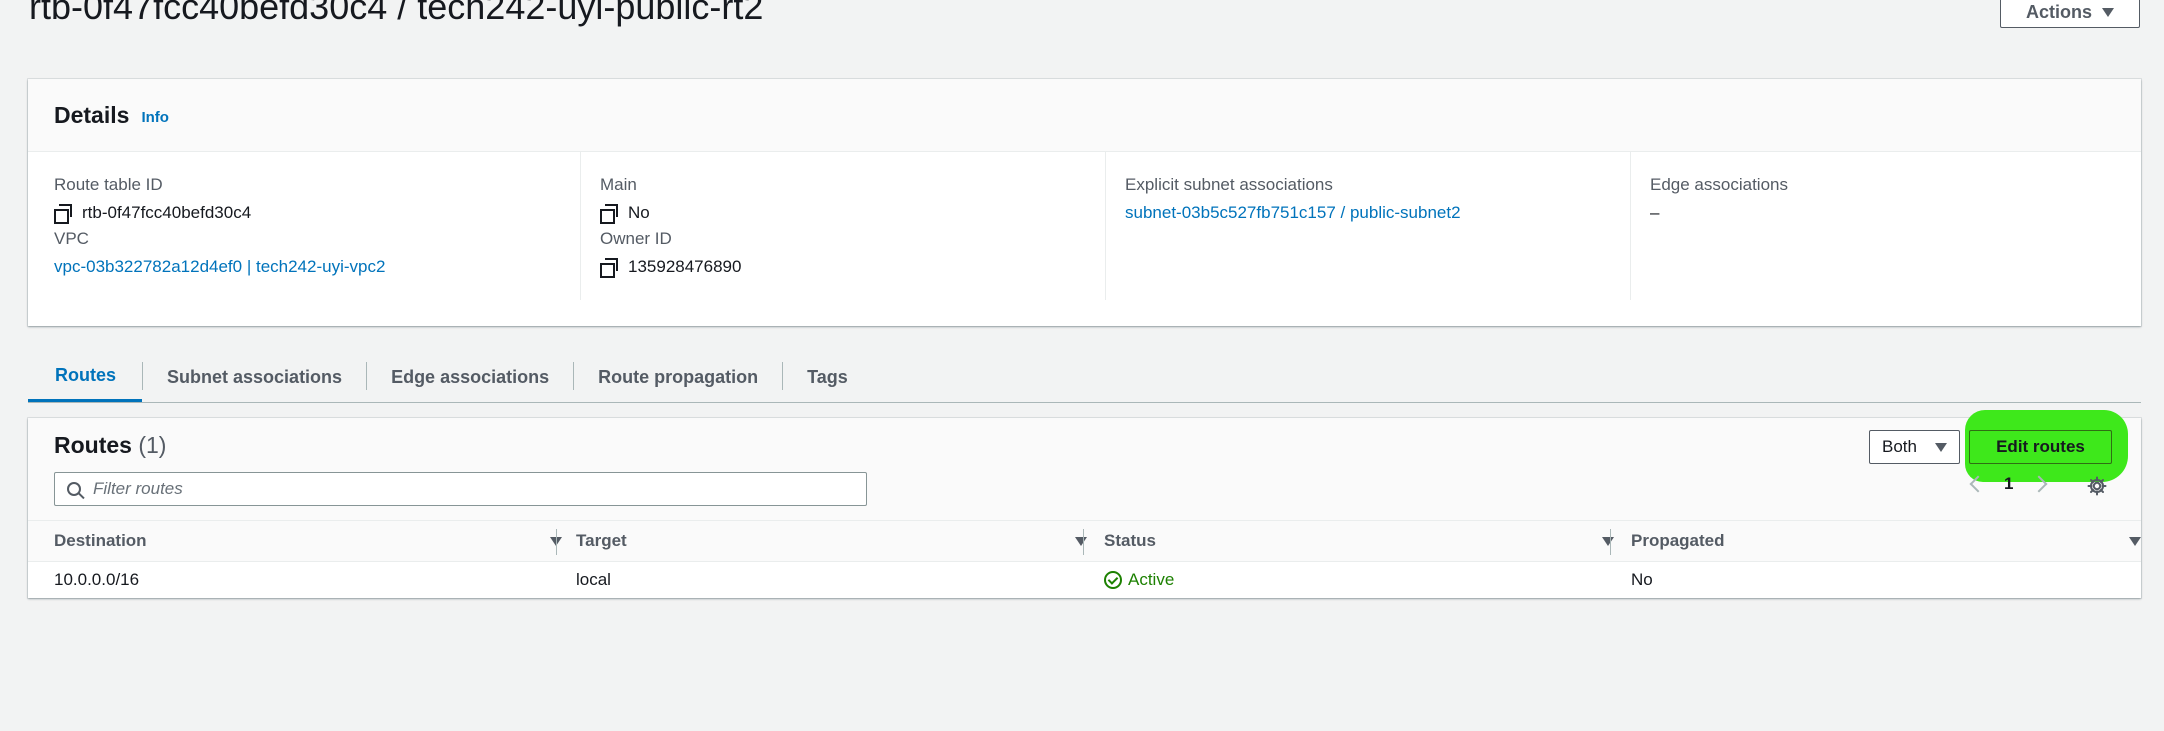 This screenshot has height=731, width=2164. I want to click on column-header-status: Status, so click(1359, 541).